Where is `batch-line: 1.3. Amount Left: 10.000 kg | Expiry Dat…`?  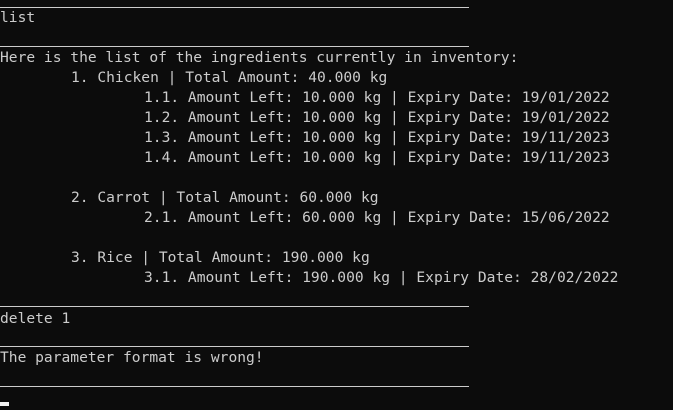
batch-line: 1.3. Amount Left: 10.000 kg | Expiry Dat… is located at coordinates (377, 137).